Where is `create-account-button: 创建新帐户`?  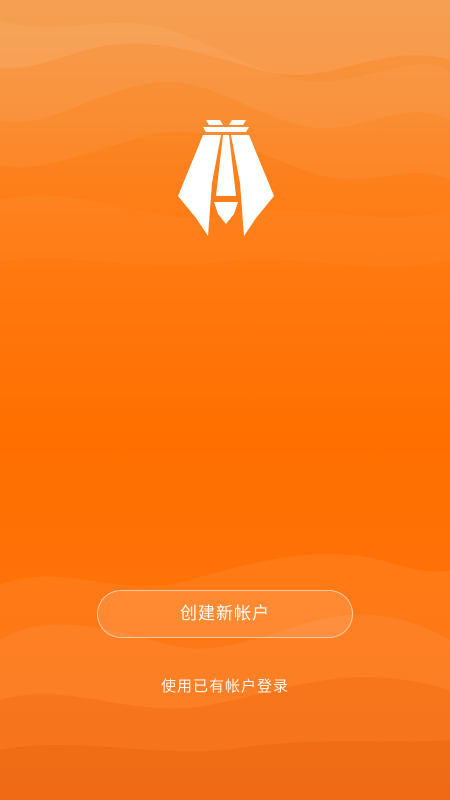 create-account-button: 创建新帐户 is located at coordinates (225, 614).